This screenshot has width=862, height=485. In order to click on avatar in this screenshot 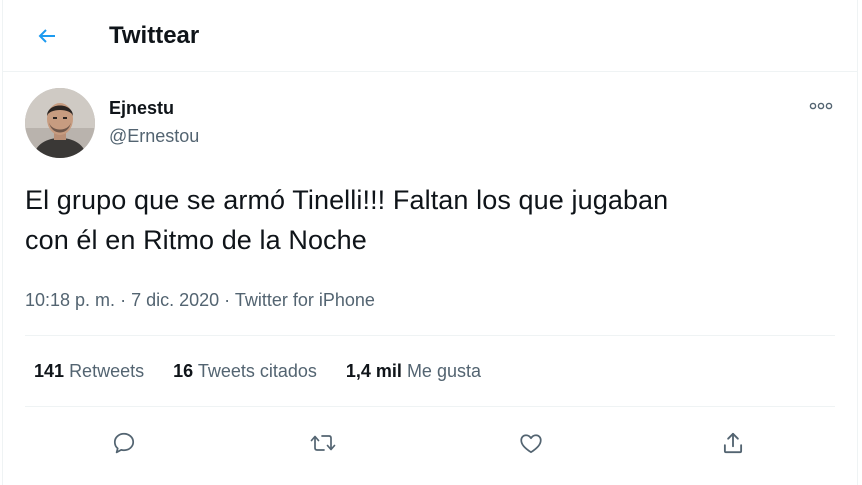, I will do `click(60, 123)`.